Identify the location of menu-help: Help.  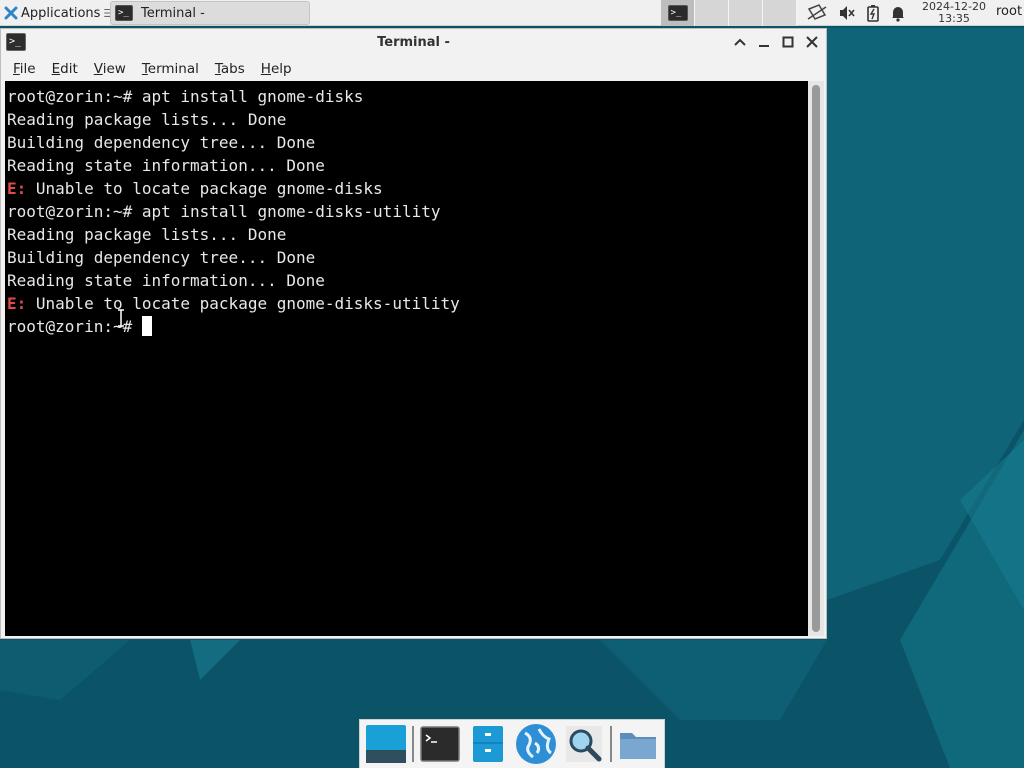
(276, 69).